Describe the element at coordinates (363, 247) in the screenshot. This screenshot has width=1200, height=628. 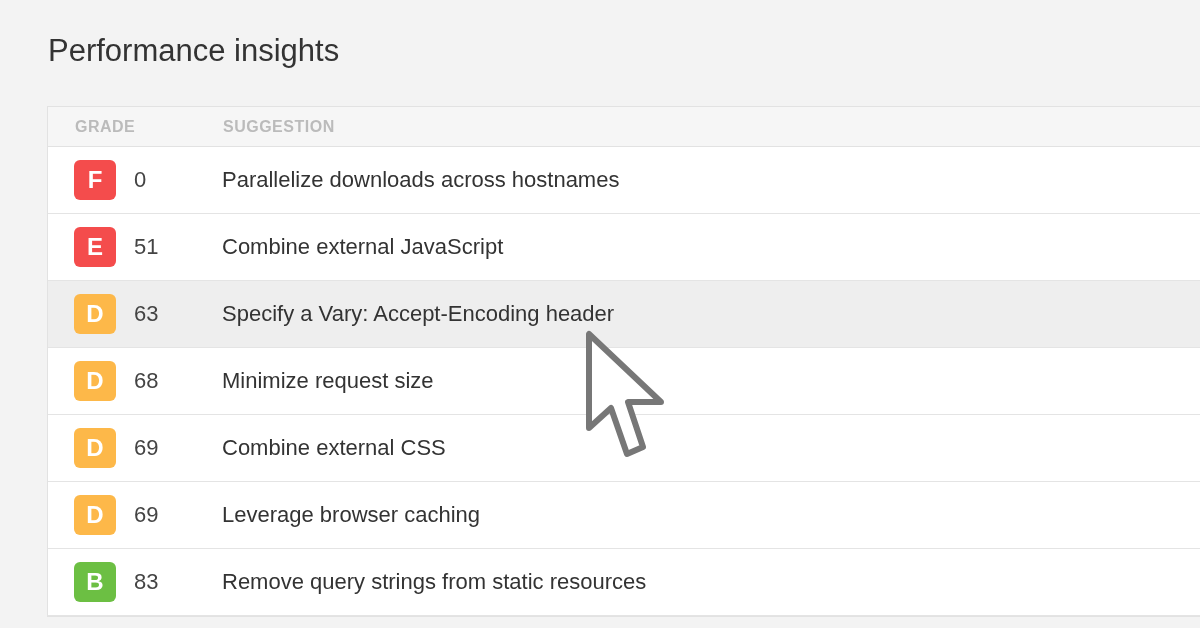
I see `suggestion-text: Combine external JavaScript` at that location.